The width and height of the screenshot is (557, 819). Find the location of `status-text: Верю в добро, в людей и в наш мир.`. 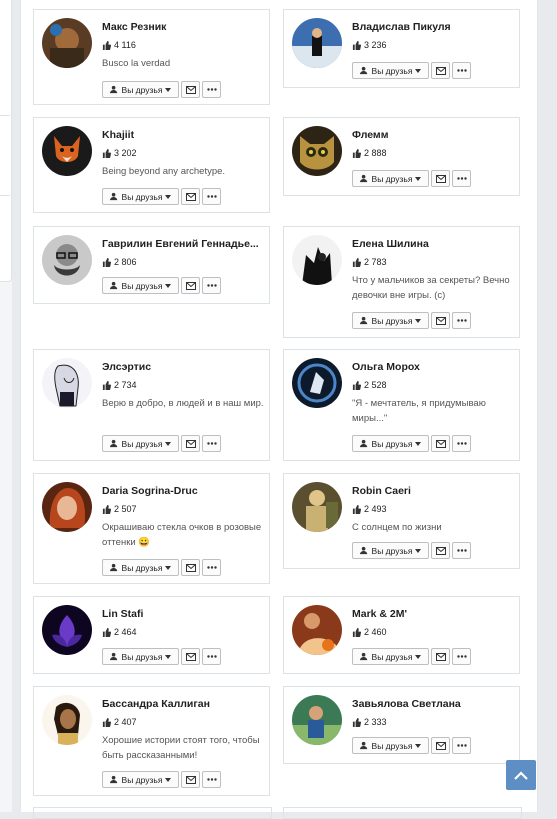

status-text: Верю в добро, в людей и в наш мир. is located at coordinates (183, 403).